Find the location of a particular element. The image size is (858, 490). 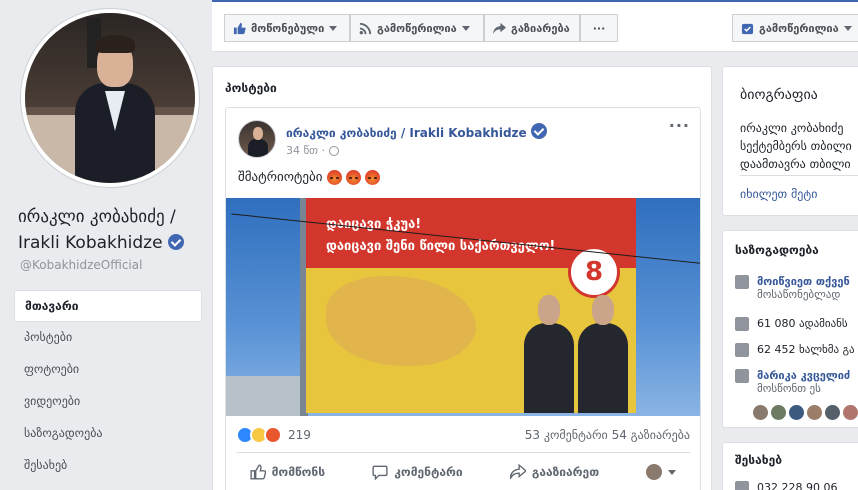

nav-item-about: შესახებ is located at coordinates (108, 466).